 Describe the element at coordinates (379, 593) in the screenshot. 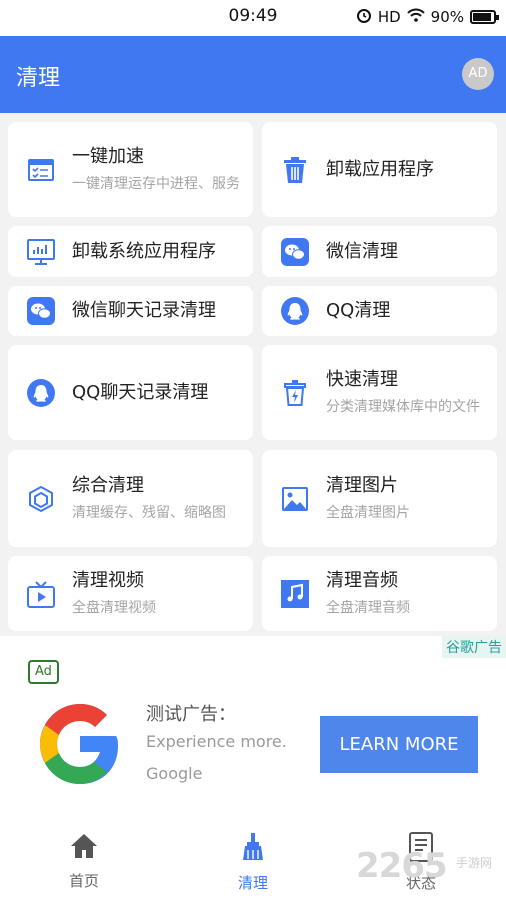

I see `card-clean-audio: 清理音频 全盘清理音频` at that location.